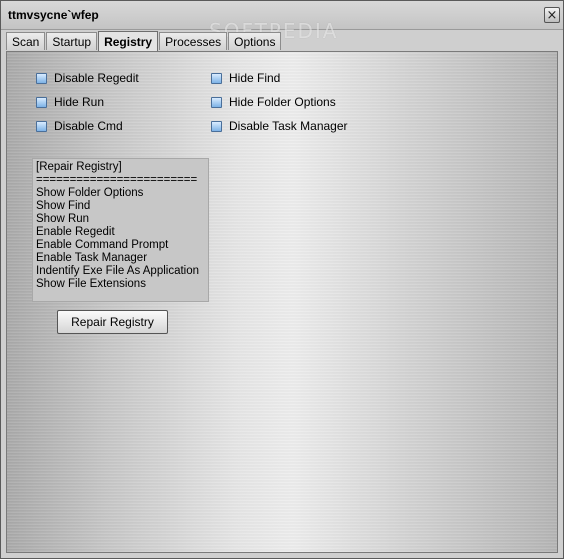  I want to click on checkbox-disable-cmd: Disable Cmd, so click(79, 126).